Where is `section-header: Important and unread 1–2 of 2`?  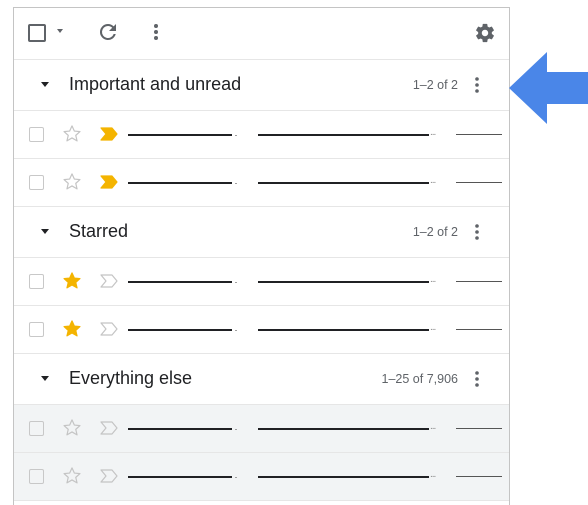 section-header: Important and unread 1–2 of 2 is located at coordinates (261, 85).